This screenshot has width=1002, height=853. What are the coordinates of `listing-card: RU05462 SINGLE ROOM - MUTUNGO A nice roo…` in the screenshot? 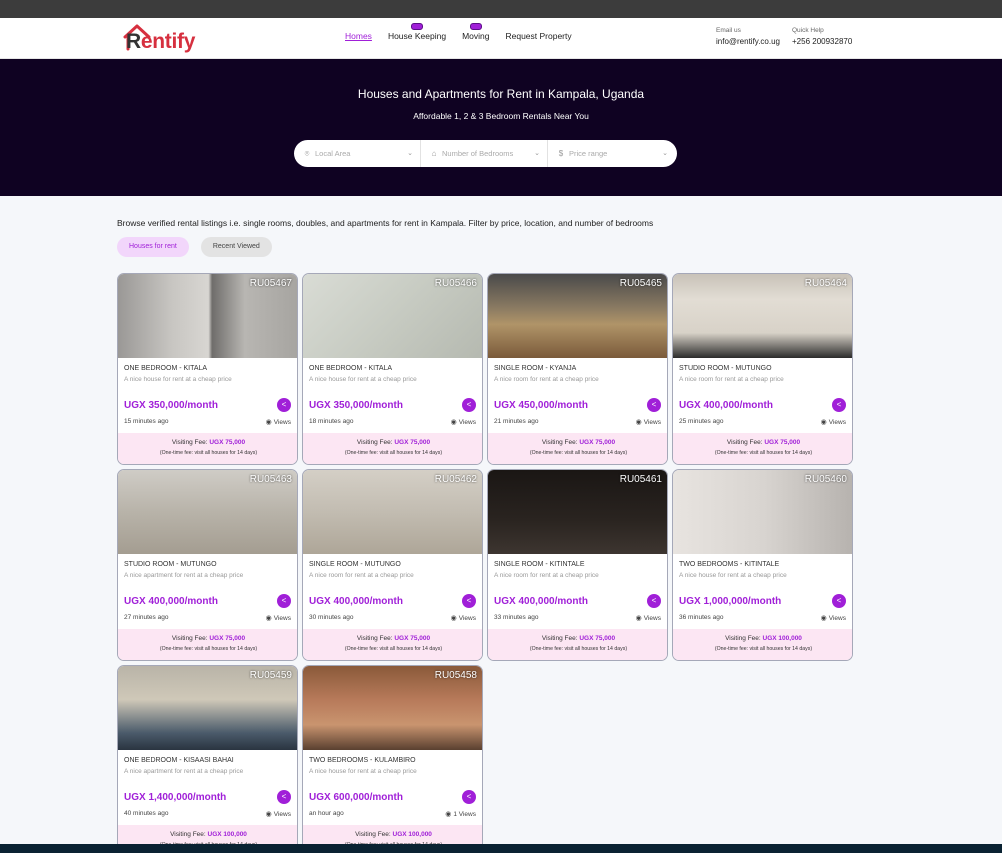 It's located at (392, 565).